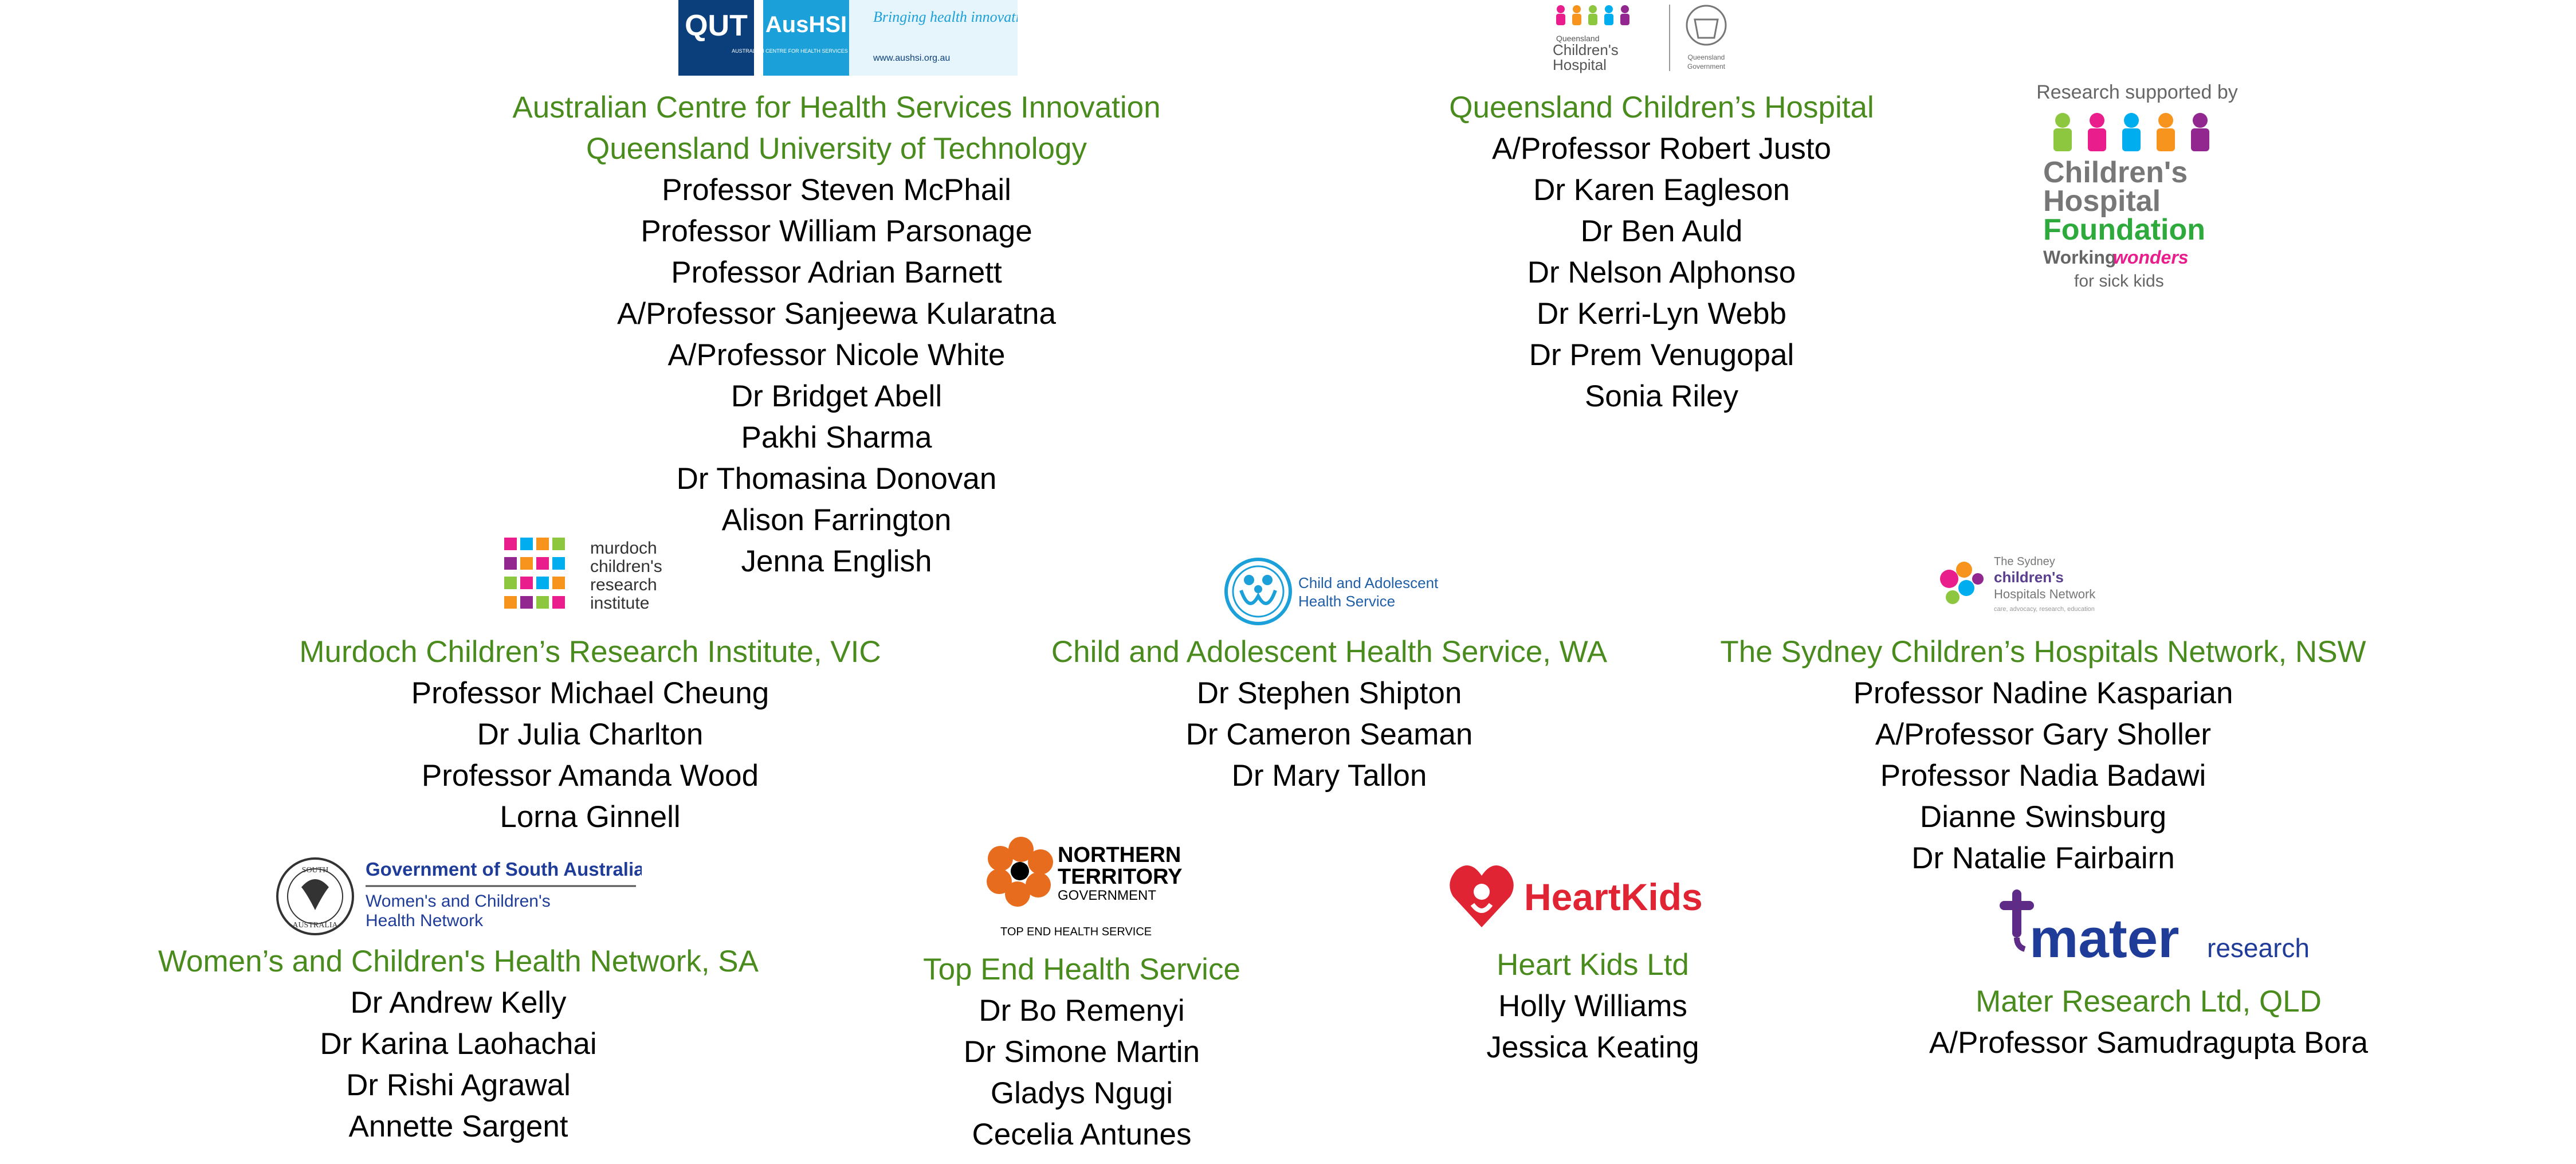 The image size is (2576, 1164). I want to click on team-member: Sonia Riley, so click(1662, 396).